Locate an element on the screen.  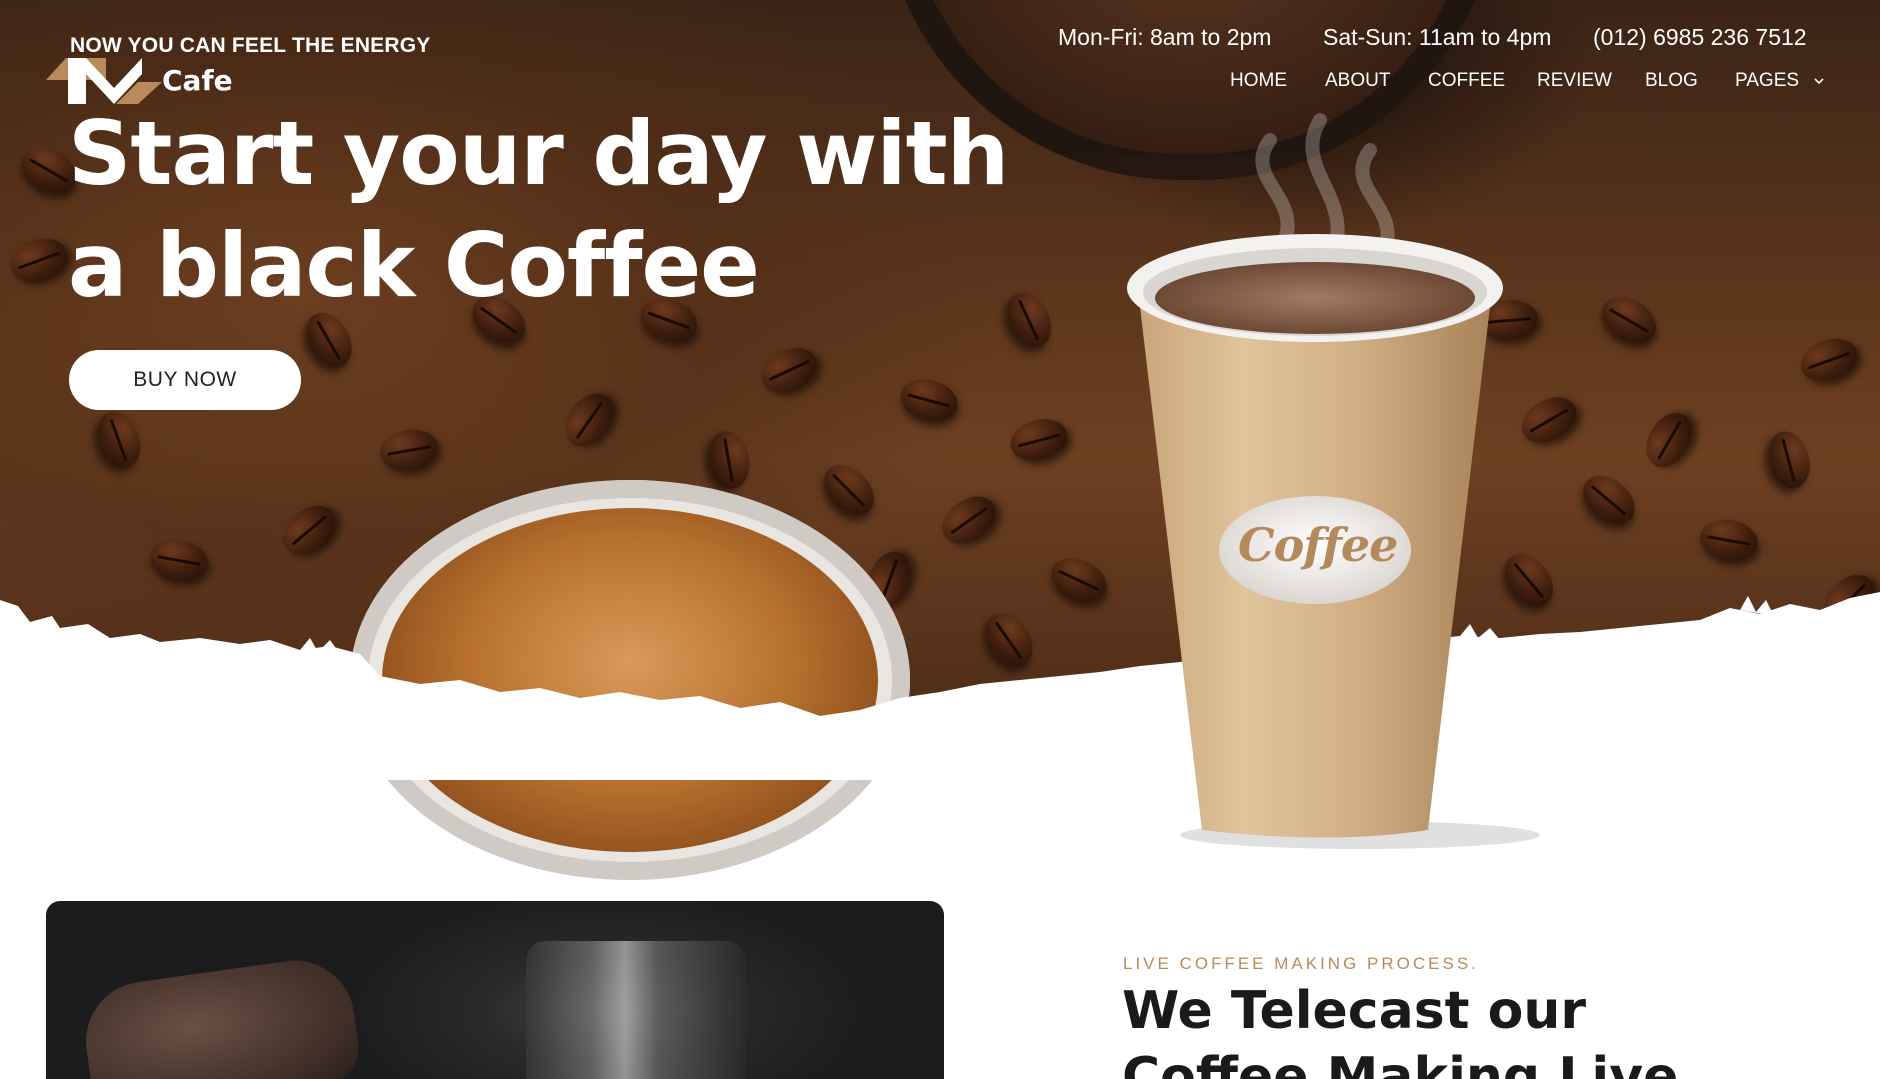
nav-pages-label: PAGES is located at coordinates (1767, 80).